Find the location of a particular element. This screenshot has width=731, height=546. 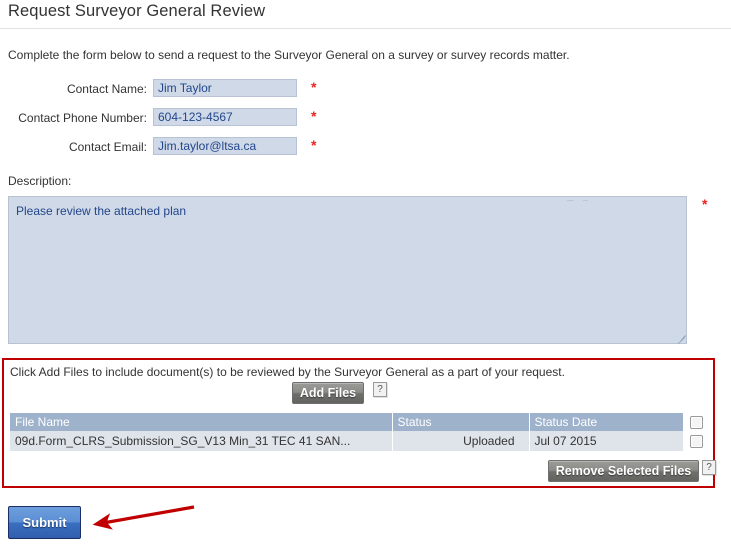

contact-name-required-marker: * is located at coordinates (314, 87).